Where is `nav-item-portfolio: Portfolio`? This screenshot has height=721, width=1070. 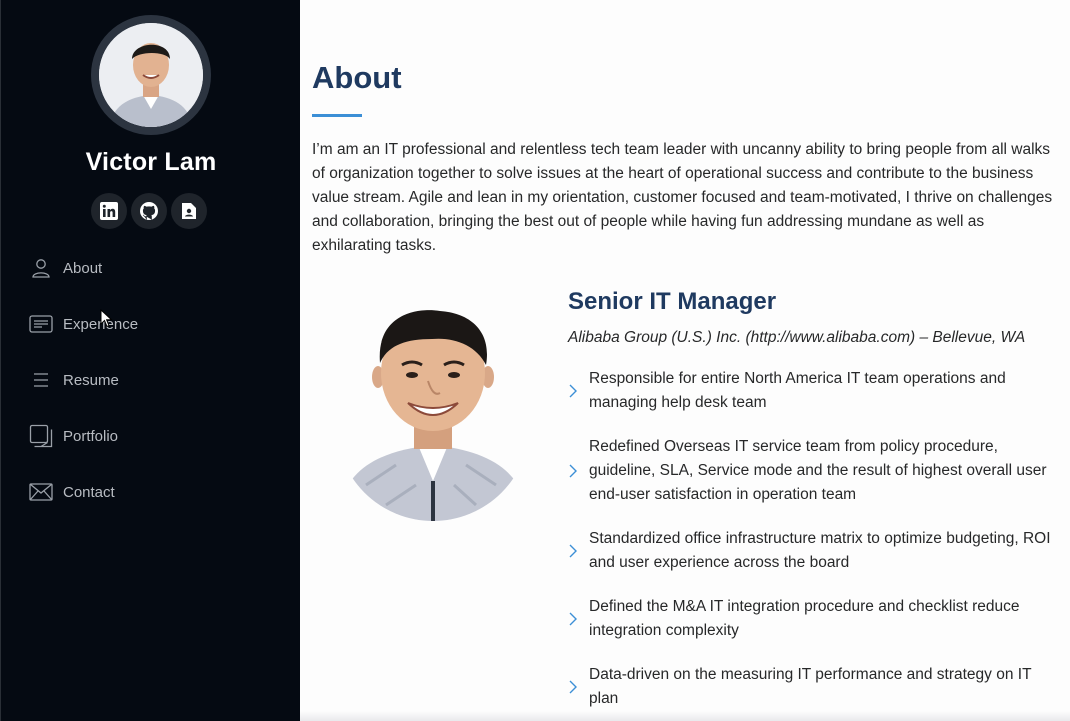 nav-item-portfolio: Portfolio is located at coordinates (159, 436).